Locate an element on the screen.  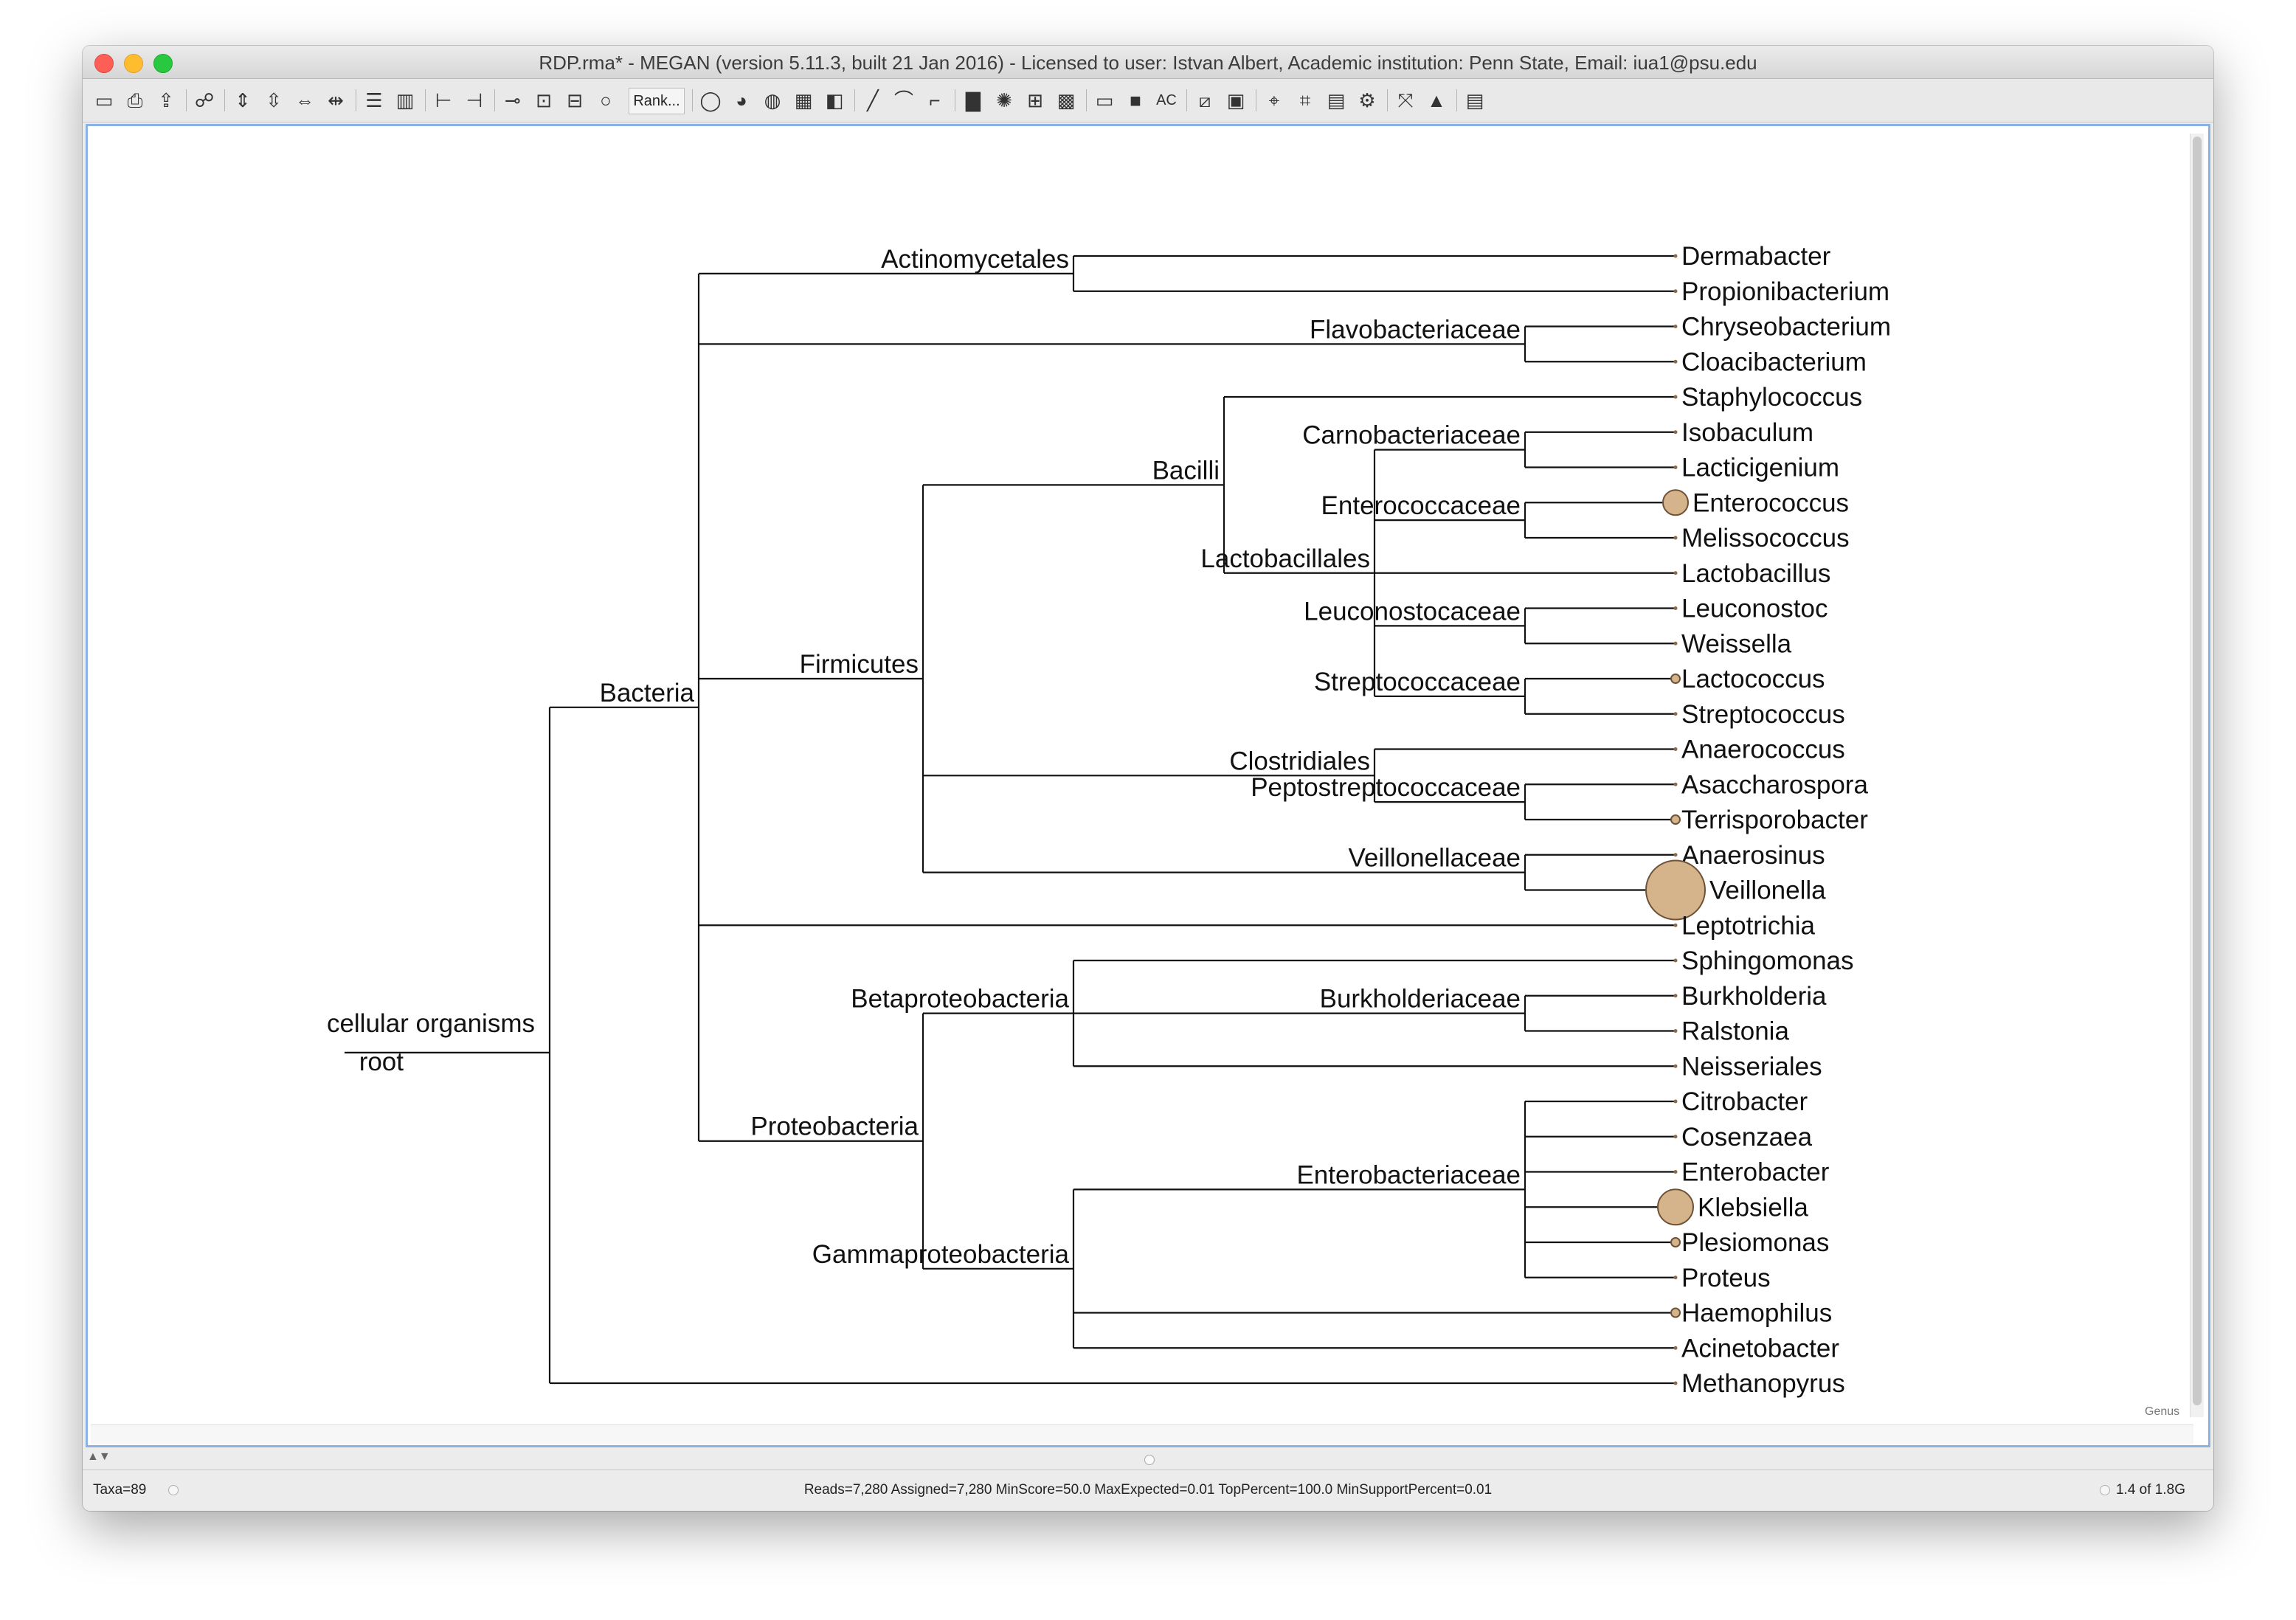
internal-node-label: Flavobacteriaceae is located at coordinates (1415, 329).